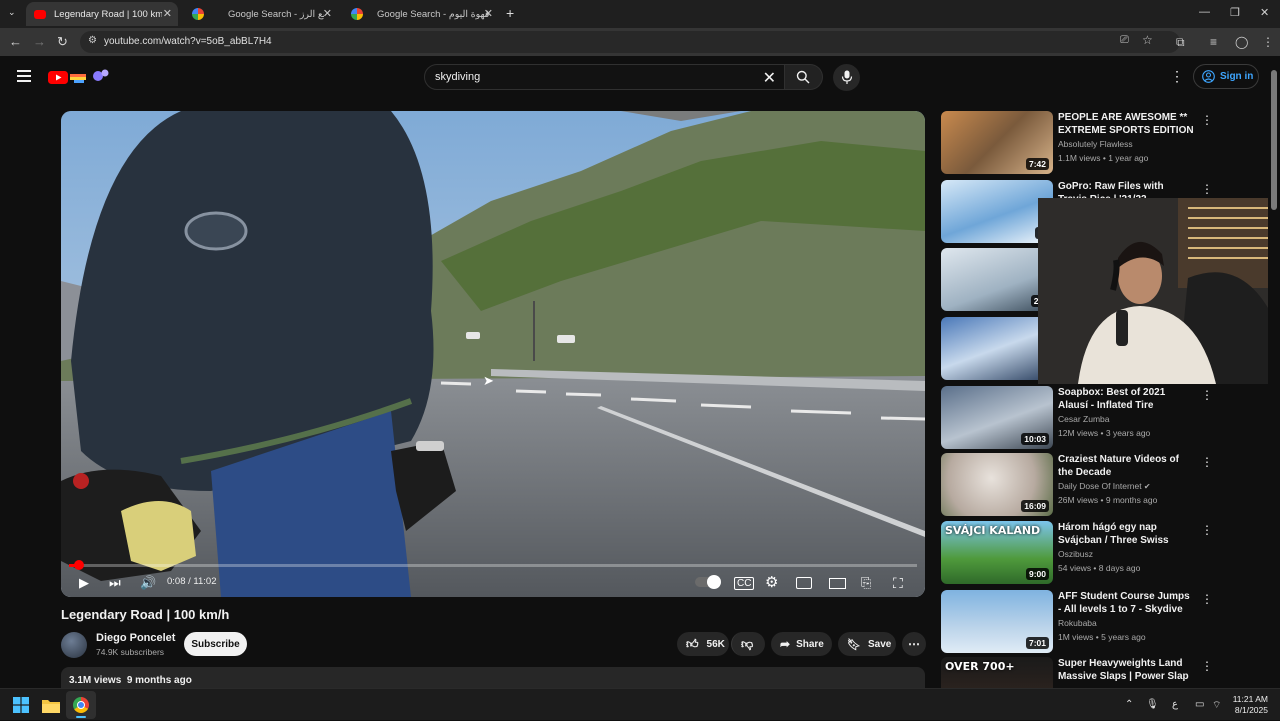 The height and width of the screenshot is (721, 1280). Describe the element at coordinates (867, 644) in the screenshot. I see `save-button: 🔖︎ Save` at that location.